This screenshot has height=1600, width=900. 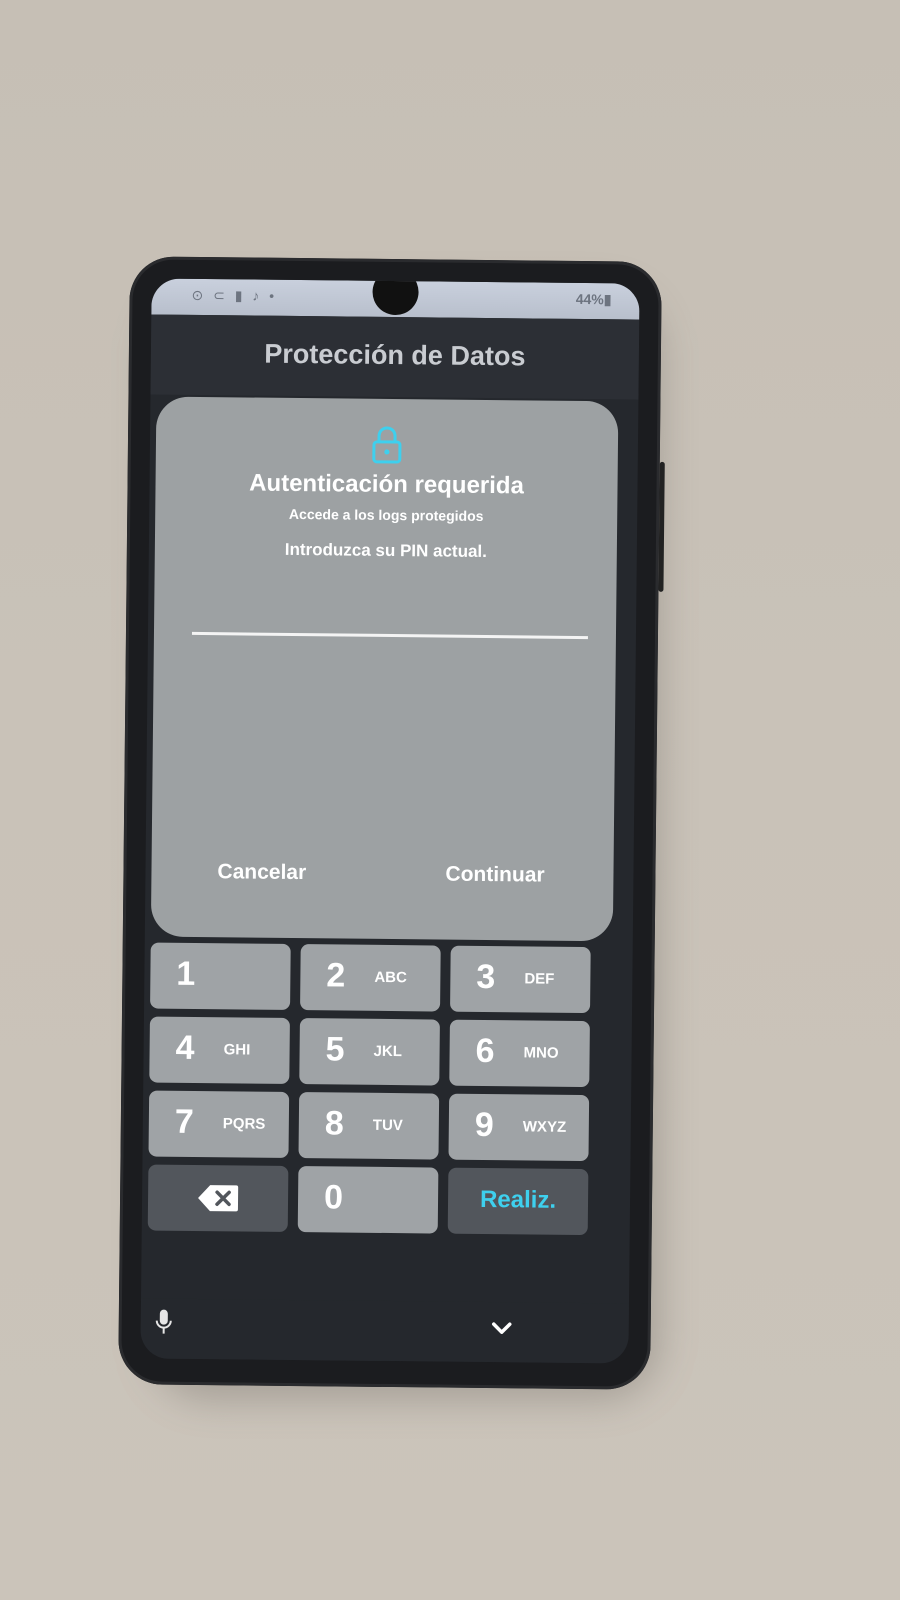 I want to click on done-label: Realiz., so click(x=518, y=1199).